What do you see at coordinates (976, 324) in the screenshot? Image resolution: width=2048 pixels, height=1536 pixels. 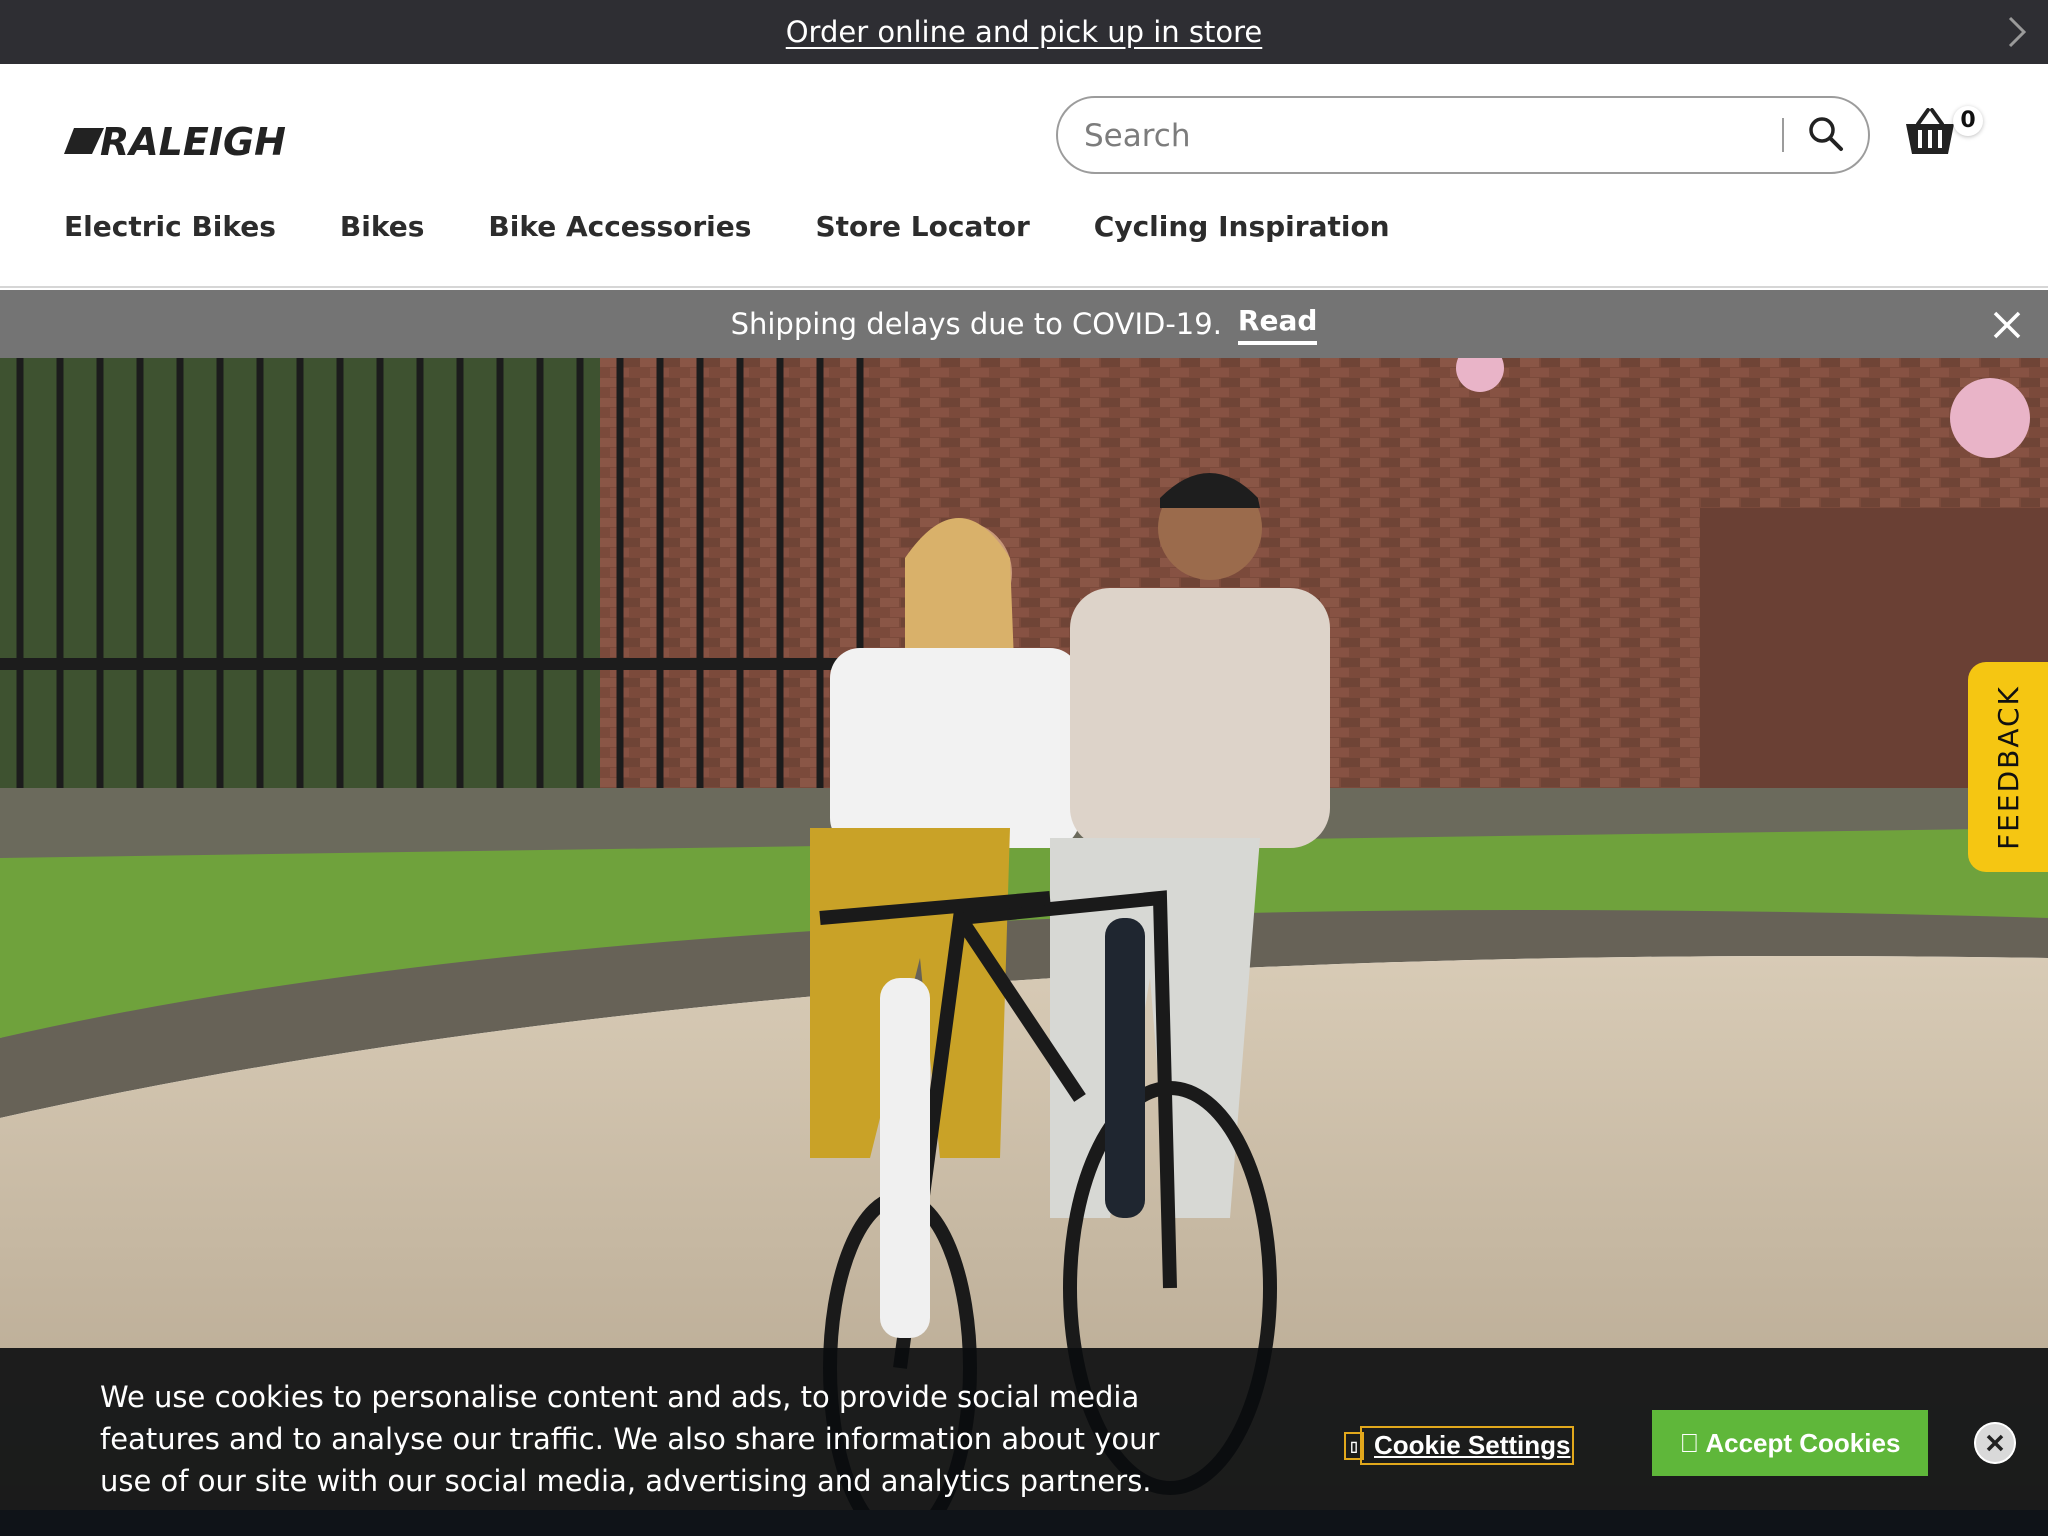 I see `notice-text: Shipping delays due to COVID-19.` at bounding box center [976, 324].